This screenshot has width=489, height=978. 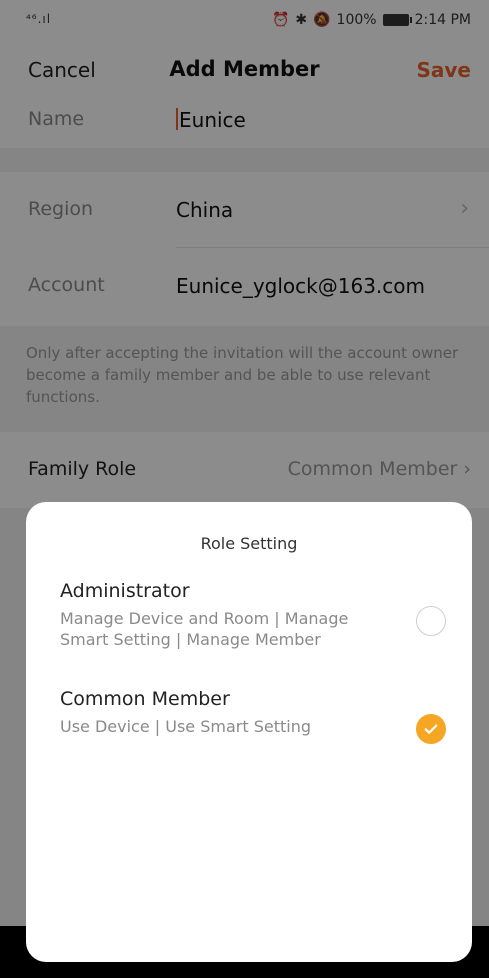 I want to click on option-description: Use Device | Use Smart Setting, so click(x=186, y=726).